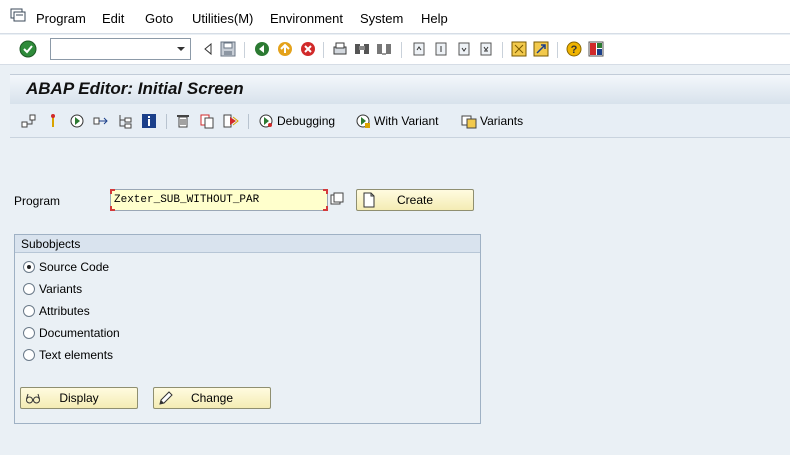 Image resolution: width=790 pixels, height=455 pixels. What do you see at coordinates (207, 121) in the screenshot?
I see `copy-icon` at bounding box center [207, 121].